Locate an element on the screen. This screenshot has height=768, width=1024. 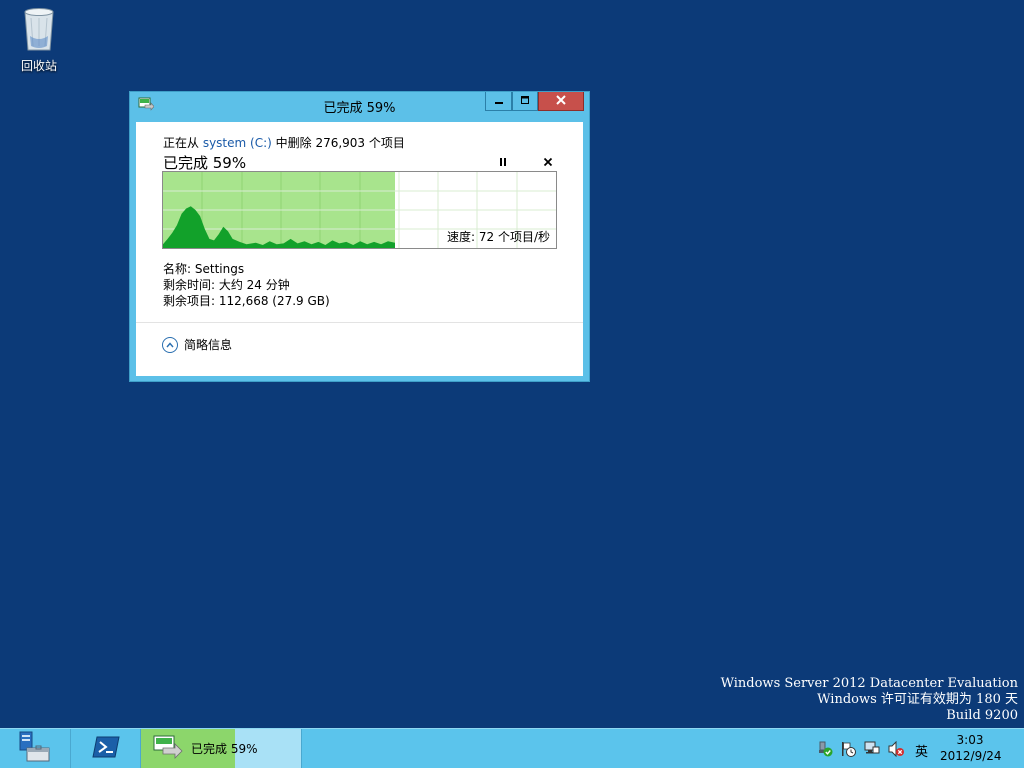
minimize-button is located at coordinates (498, 101).